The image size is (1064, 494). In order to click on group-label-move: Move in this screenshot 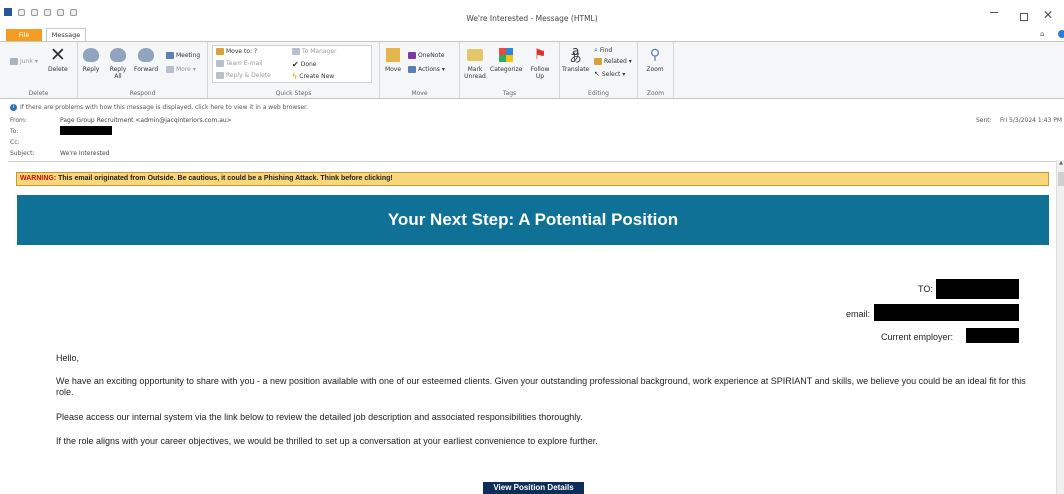, I will do `click(419, 93)`.